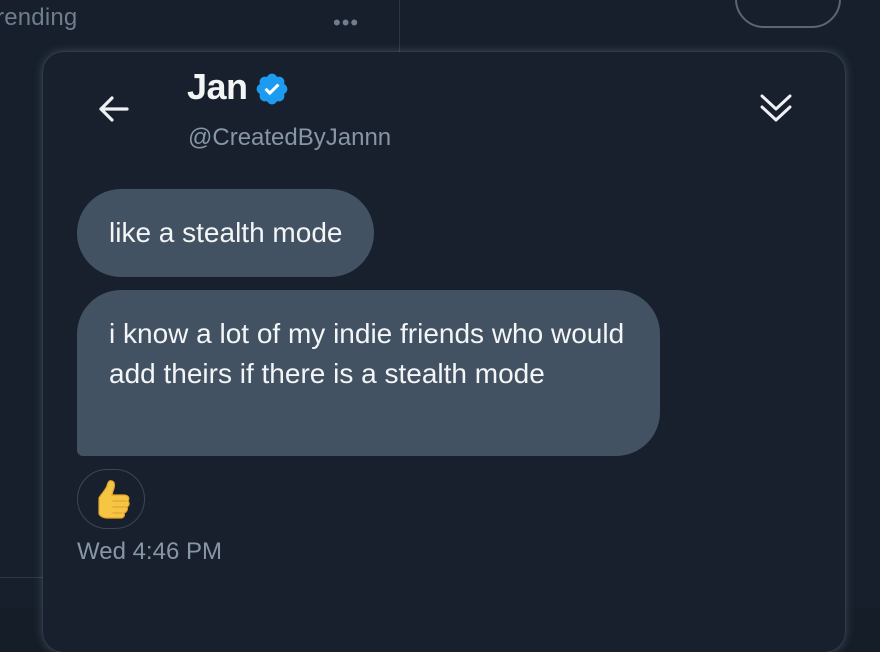  I want to click on thumbs-up-icon, so click(114, 499).